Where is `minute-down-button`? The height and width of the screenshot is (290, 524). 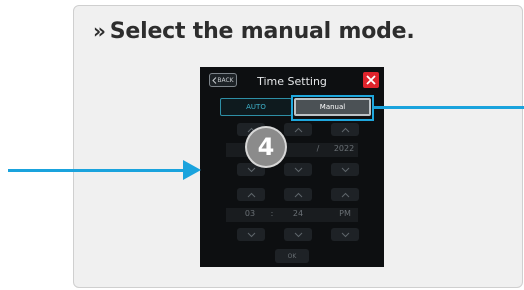
minute-down-button is located at coordinates (298, 234).